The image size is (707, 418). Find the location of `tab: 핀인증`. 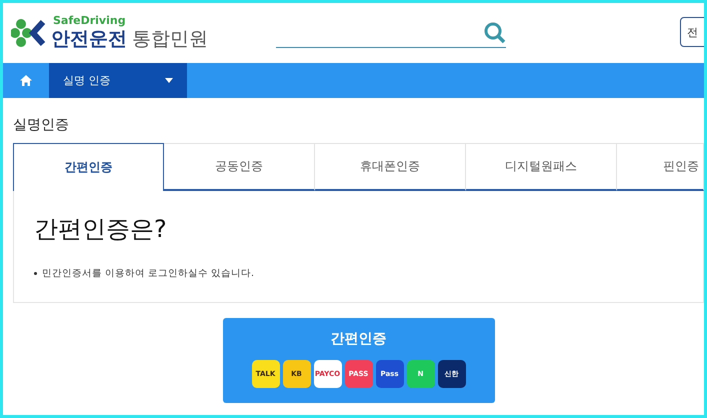

tab: 핀인증 is located at coordinates (660, 167).